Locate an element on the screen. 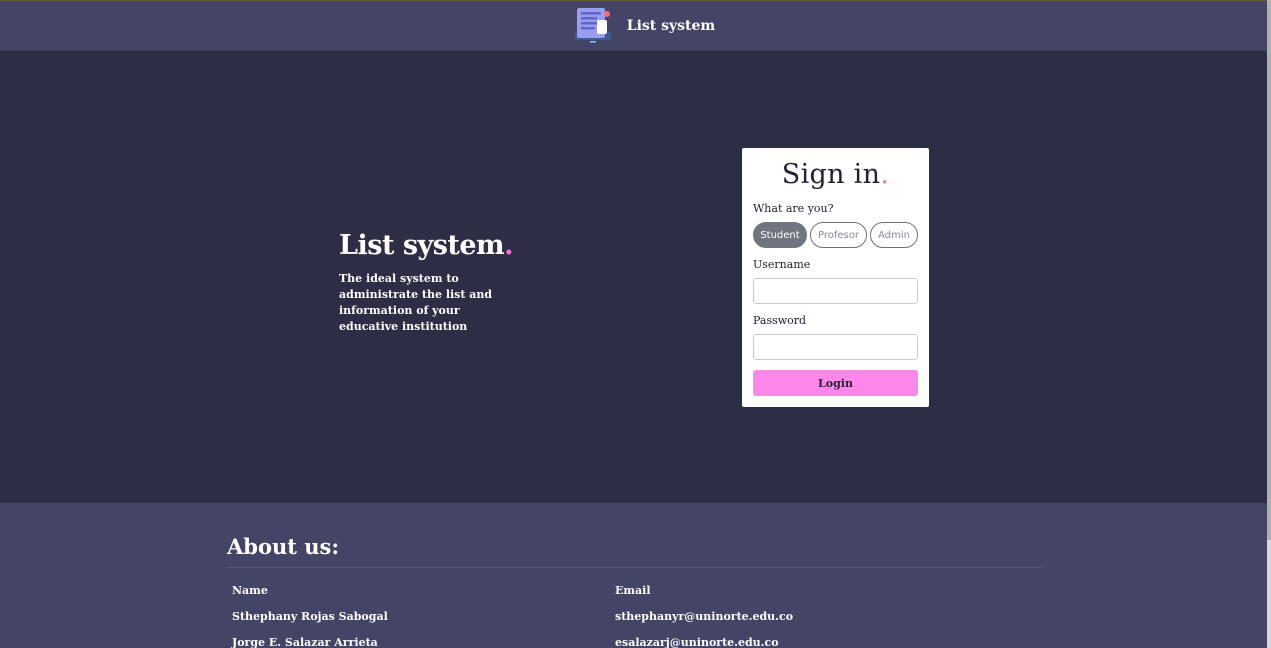  navbar-title: List system is located at coordinates (671, 26).